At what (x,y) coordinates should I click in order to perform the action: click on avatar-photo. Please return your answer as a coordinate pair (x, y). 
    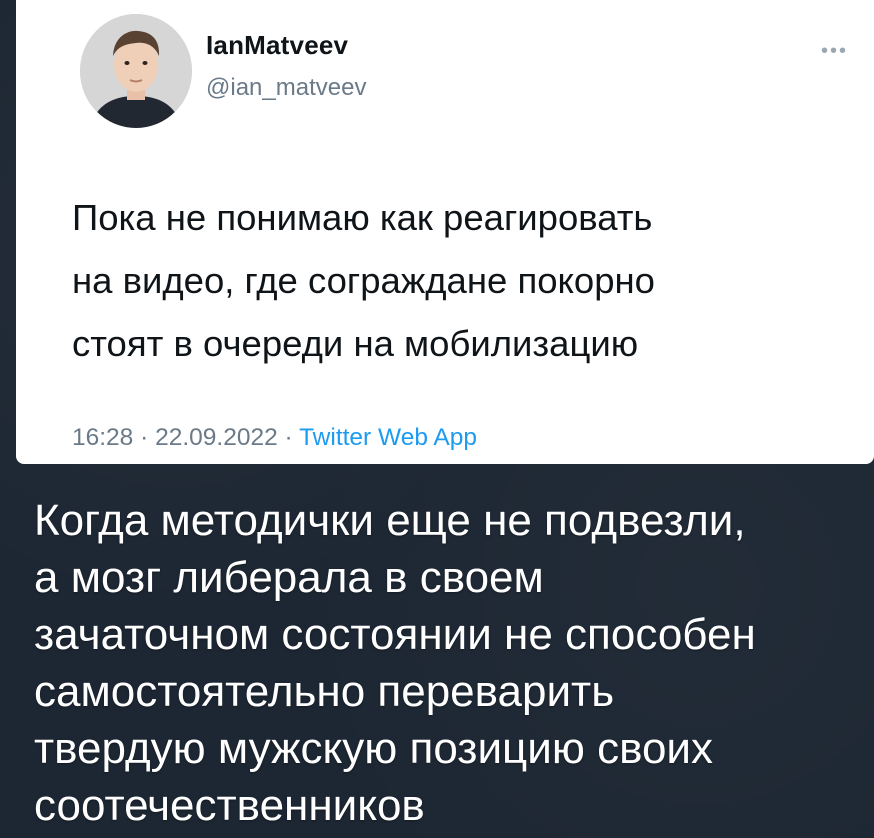
    Looking at the image, I should click on (136, 71).